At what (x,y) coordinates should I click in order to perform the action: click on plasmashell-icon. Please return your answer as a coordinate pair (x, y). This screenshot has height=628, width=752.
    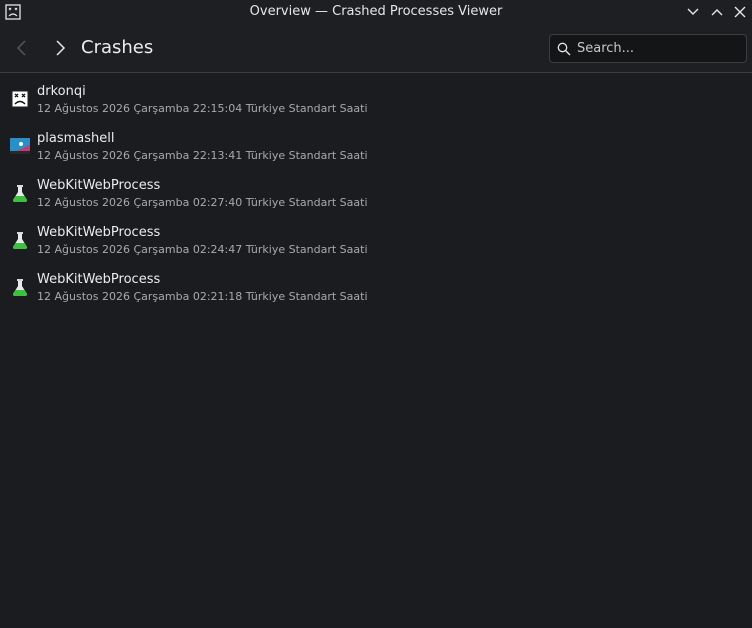
    Looking at the image, I should click on (20, 146).